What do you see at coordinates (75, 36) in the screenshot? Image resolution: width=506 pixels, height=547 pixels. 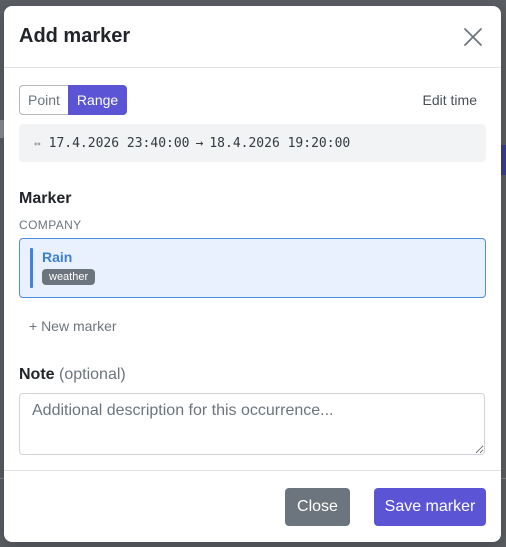 I see `dialog-title: Add marker` at bounding box center [75, 36].